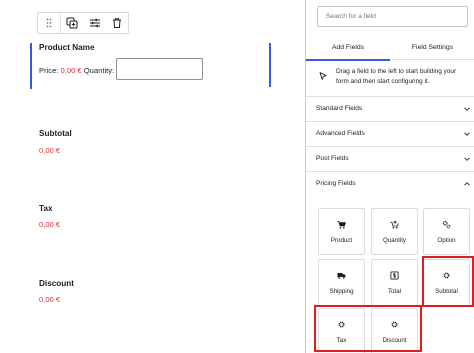 The image size is (474, 353). I want to click on cart-plus-icon, so click(394, 224).